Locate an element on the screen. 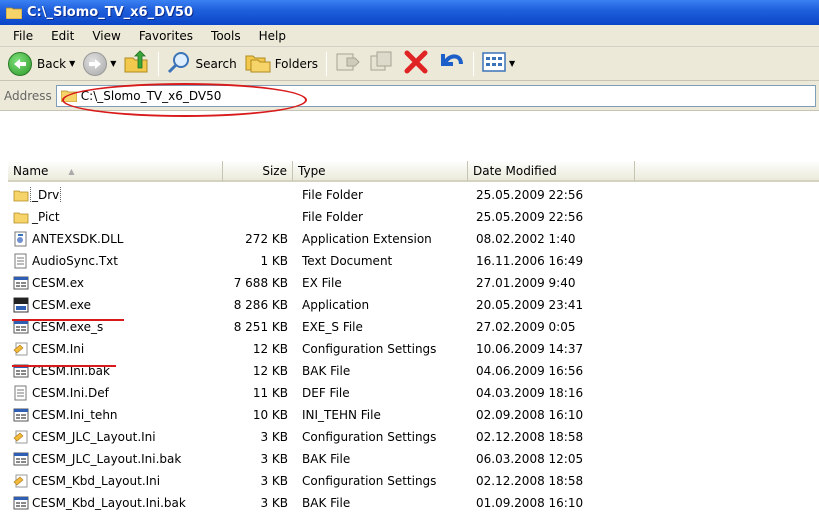  file-name: _Pict is located at coordinates (46, 217).